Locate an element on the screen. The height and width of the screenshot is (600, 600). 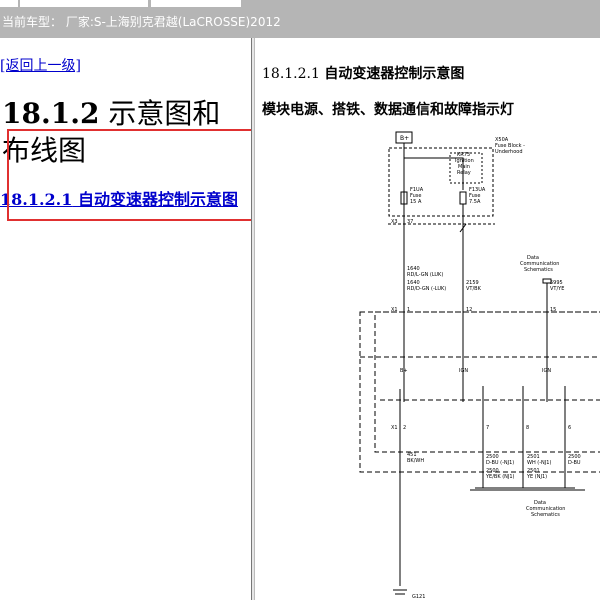
connector-x3-label: X3 is located at coordinates (394, 222).